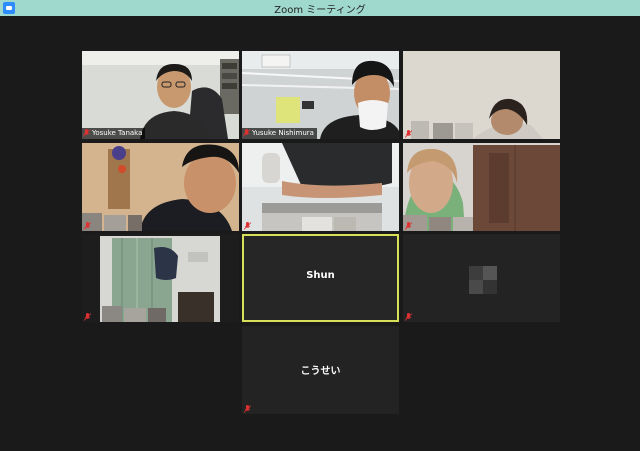  I want to click on video-tile-kousei: こうせい, so click(320, 370).